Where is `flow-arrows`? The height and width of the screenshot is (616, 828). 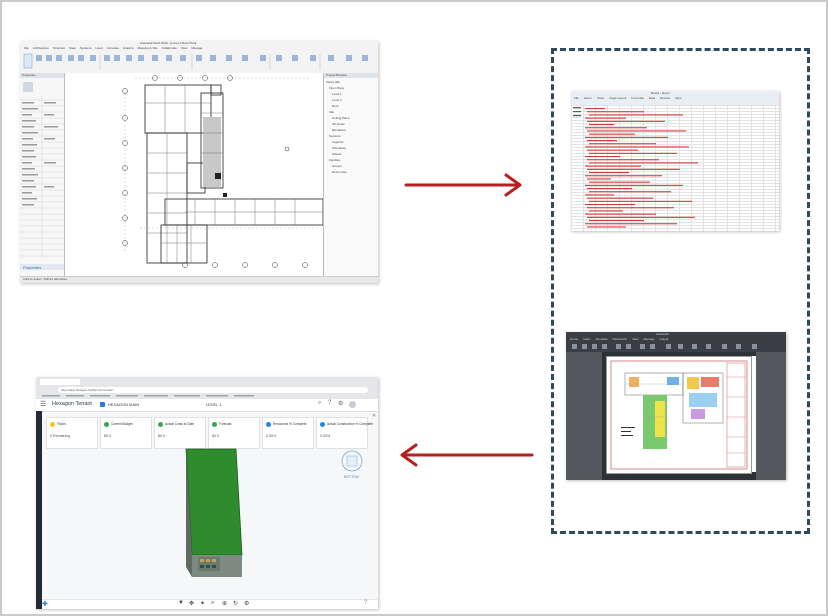 flow-arrows is located at coordinates (467, 320).